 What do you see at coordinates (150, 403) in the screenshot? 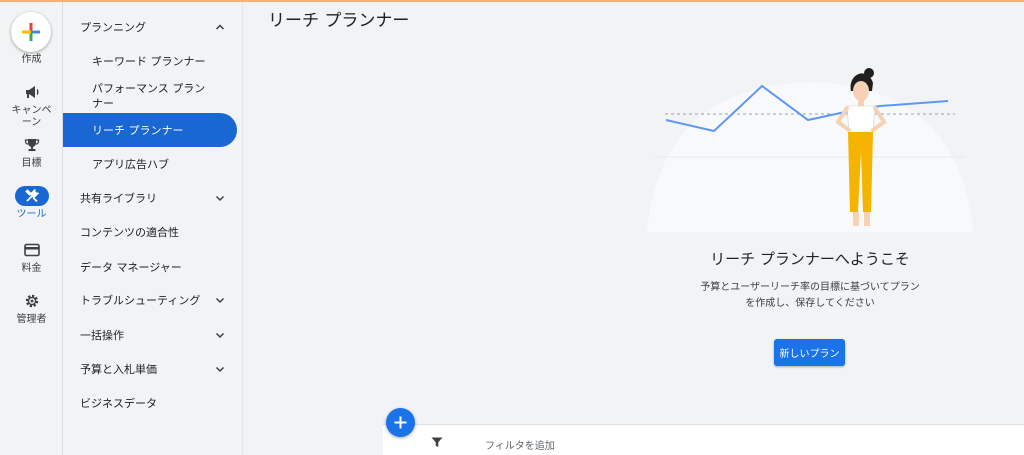
I see `nav-item-business-data: ビジネスデータ` at bounding box center [150, 403].